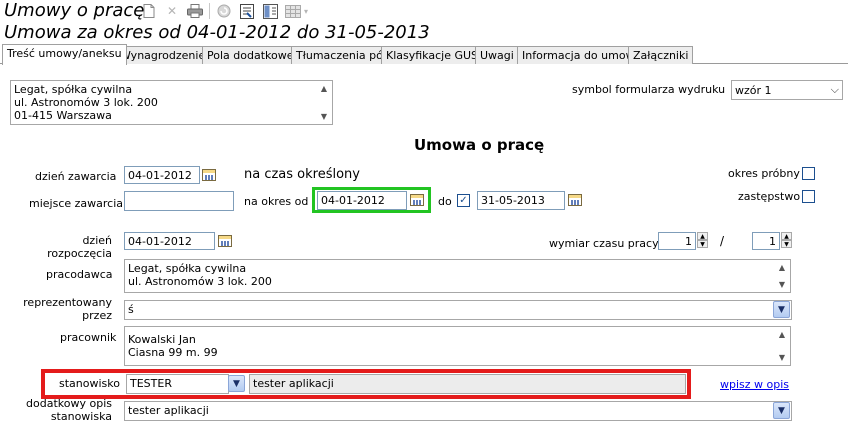  I want to click on table-icon, so click(293, 11).